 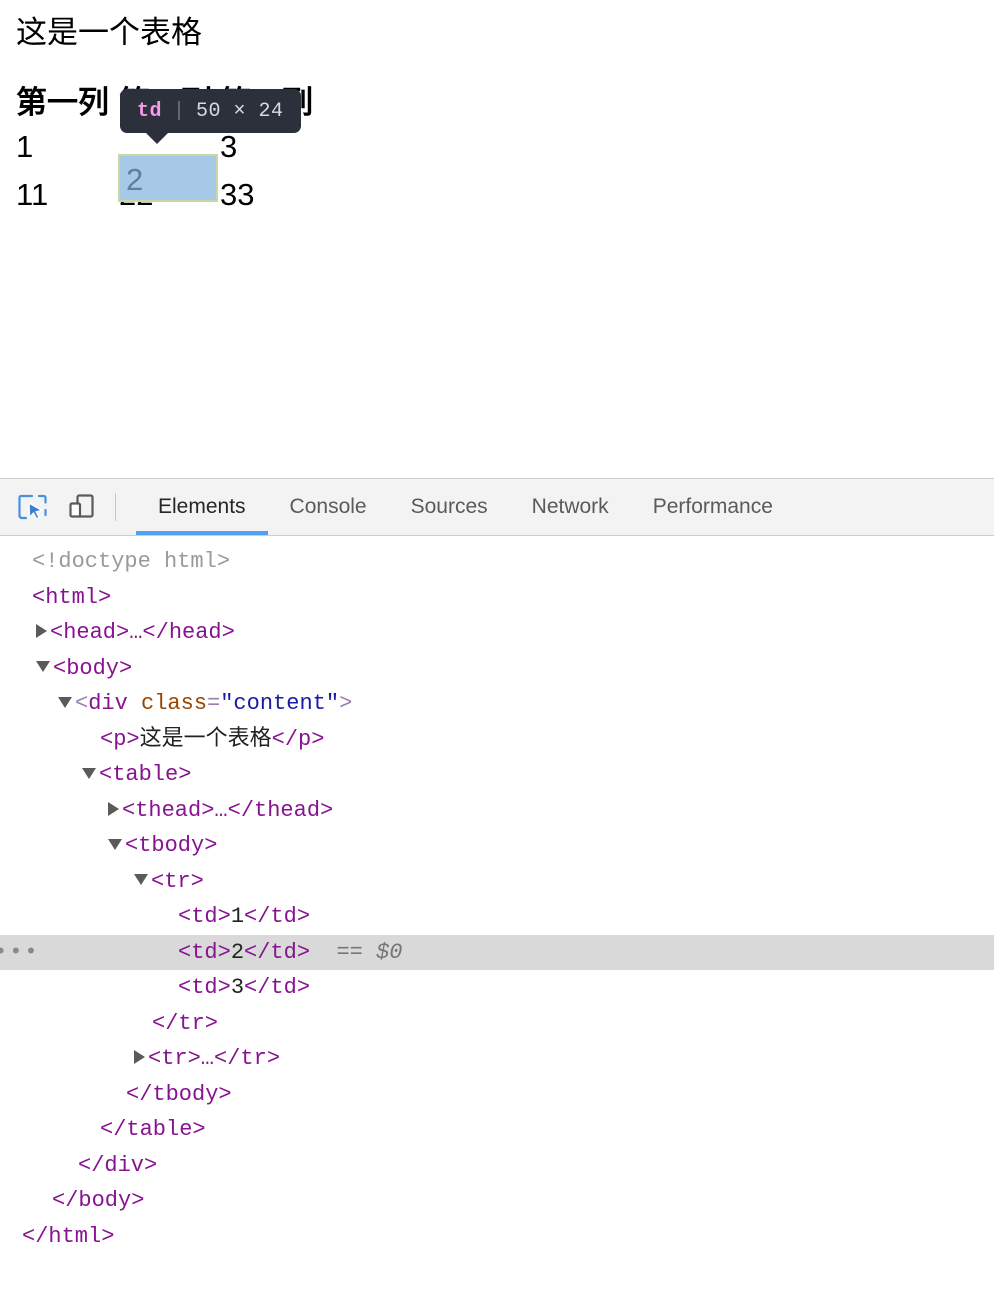 What do you see at coordinates (449, 507) in the screenshot?
I see `tab-sources: Sources` at bounding box center [449, 507].